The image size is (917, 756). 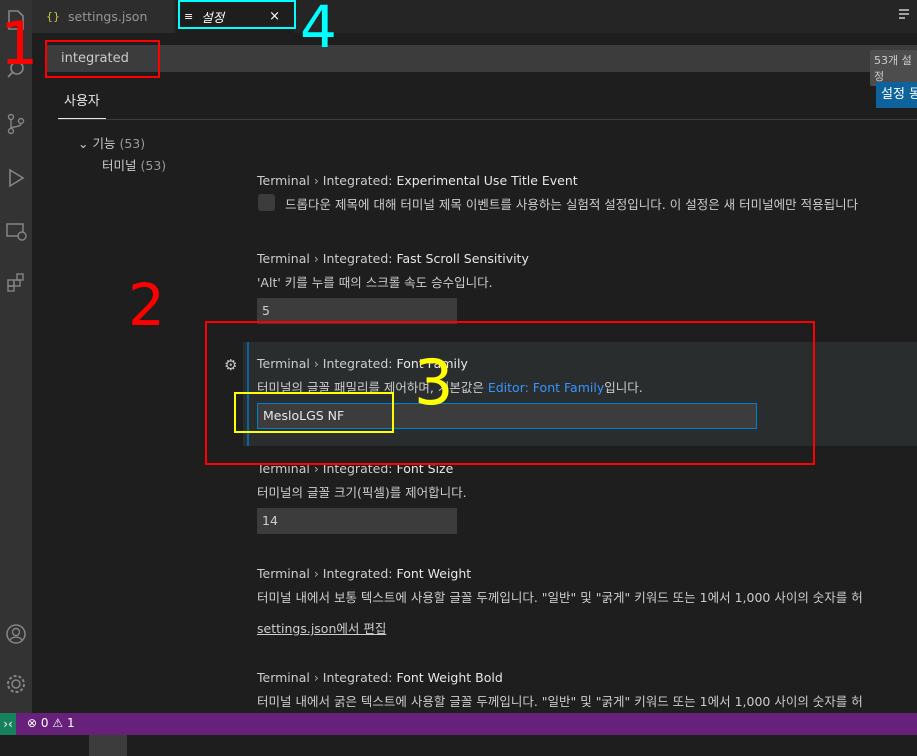 What do you see at coordinates (434, 573) in the screenshot?
I see `setting-name: Font Weight` at bounding box center [434, 573].